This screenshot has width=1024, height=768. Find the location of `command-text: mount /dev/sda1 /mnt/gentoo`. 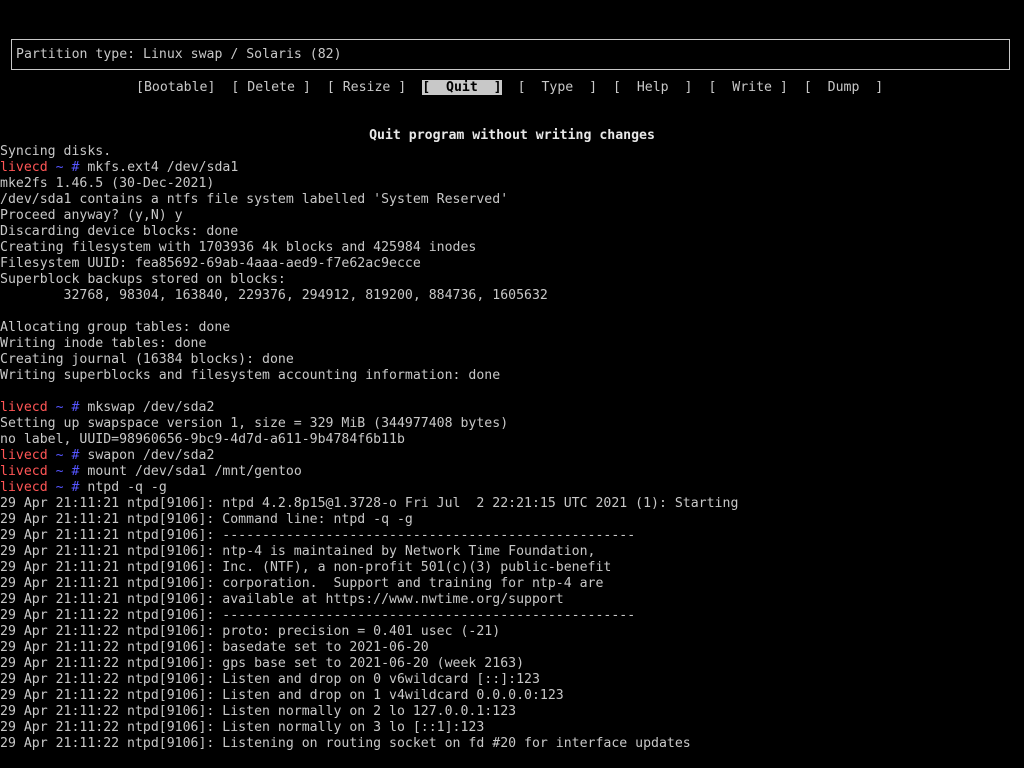

command-text: mount /dev/sda1 /mnt/gentoo is located at coordinates (194, 471).